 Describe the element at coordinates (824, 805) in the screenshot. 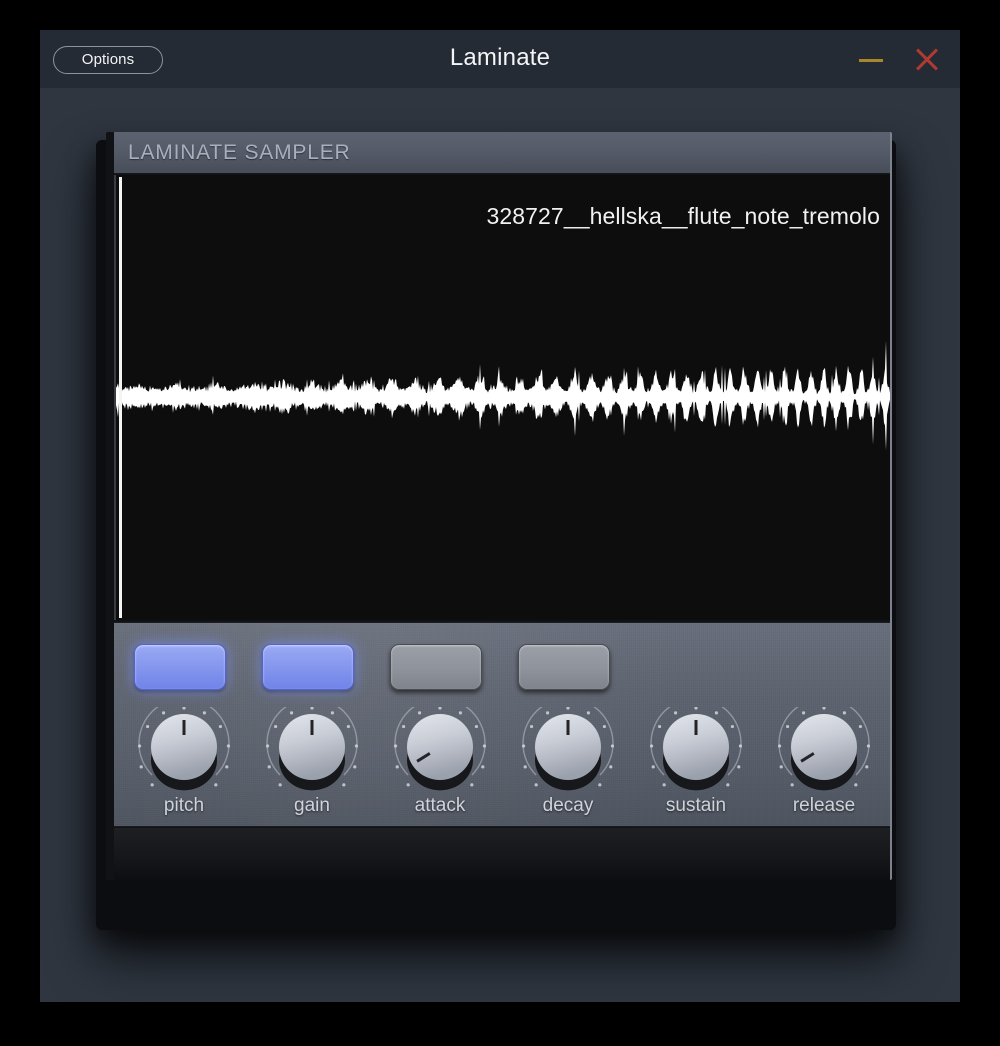

I see `knob-label-release: release` at that location.